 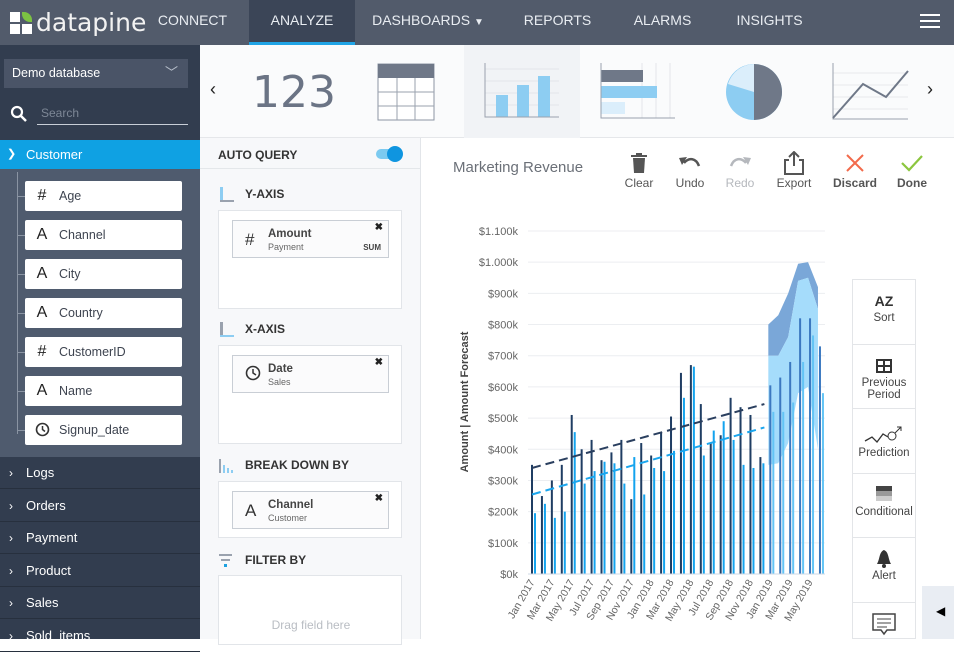 What do you see at coordinates (100, 154) in the screenshot?
I see `table-customer: ❯Customer` at bounding box center [100, 154].